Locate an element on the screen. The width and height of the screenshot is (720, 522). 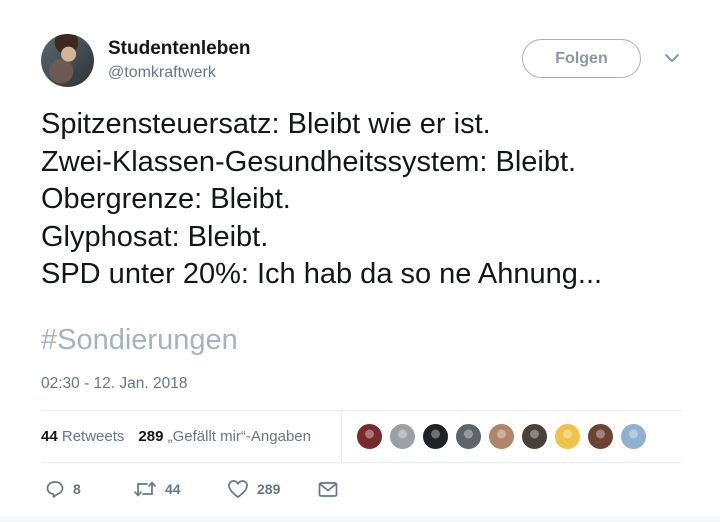
timestamp: 02:30 - 12. Jan. 2018 is located at coordinates (114, 384).